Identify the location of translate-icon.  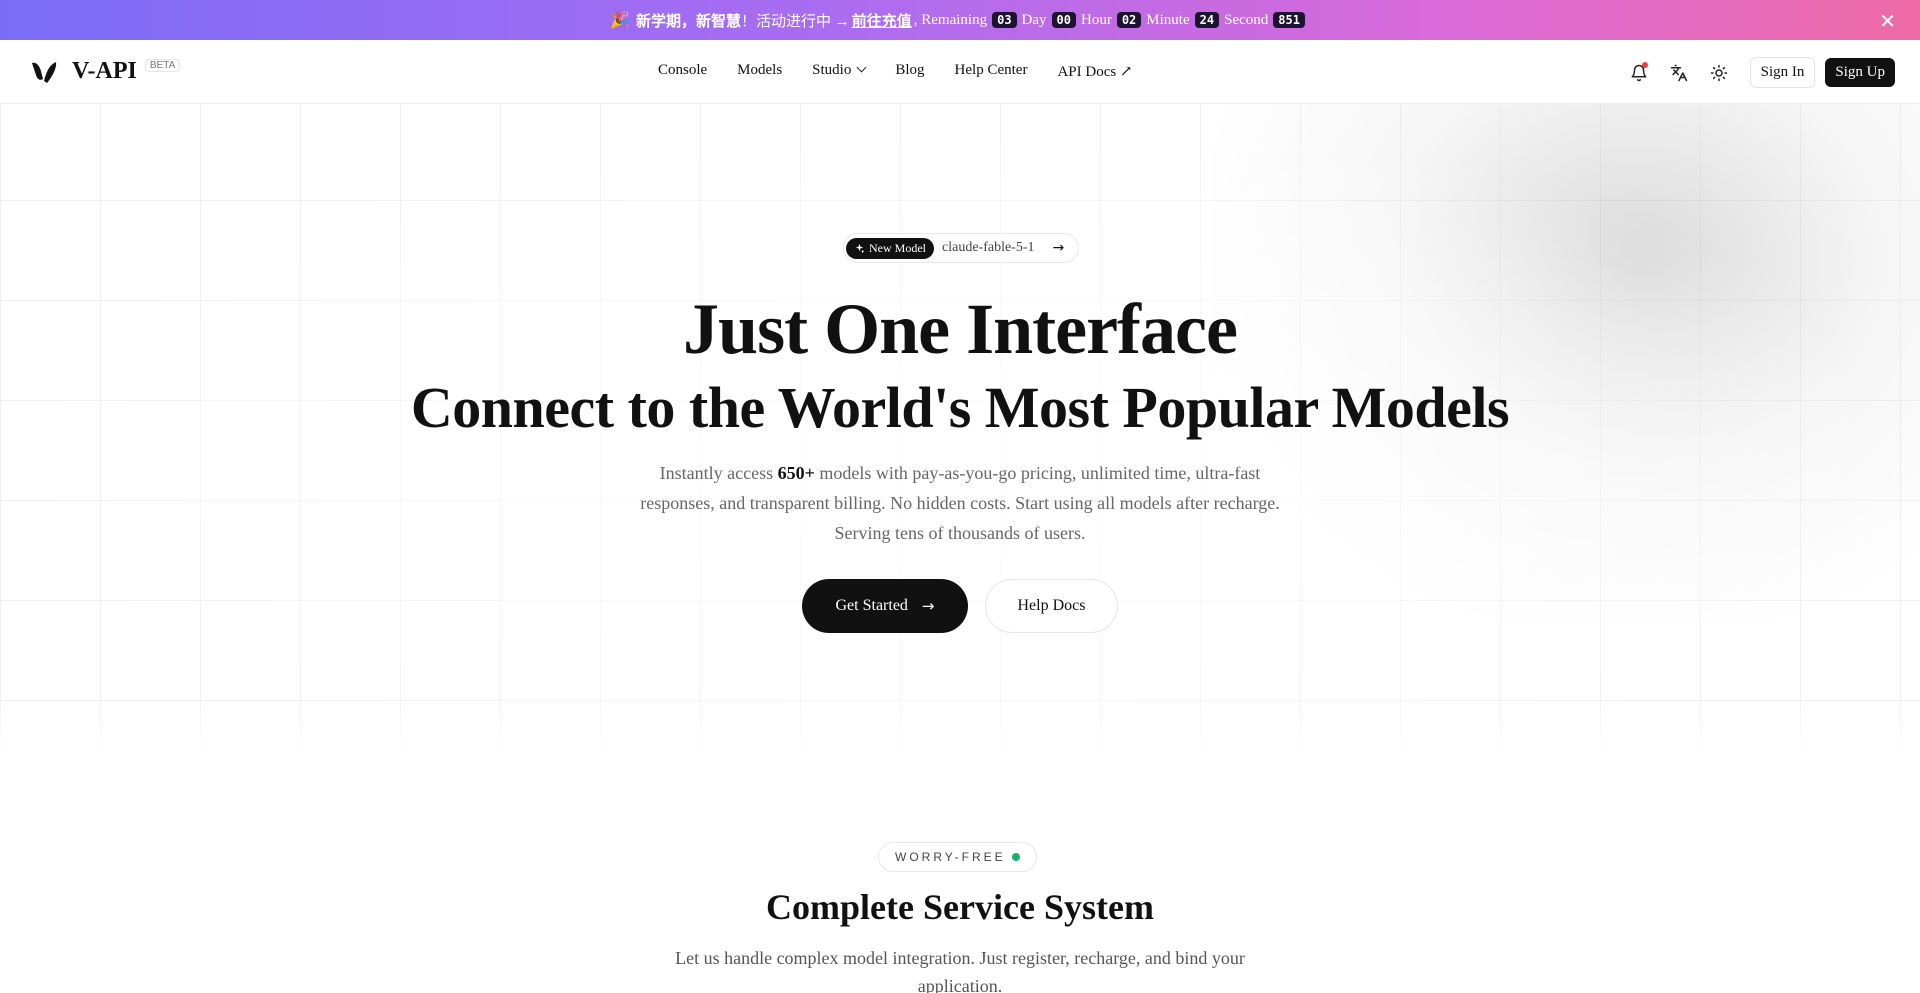
(1678, 72).